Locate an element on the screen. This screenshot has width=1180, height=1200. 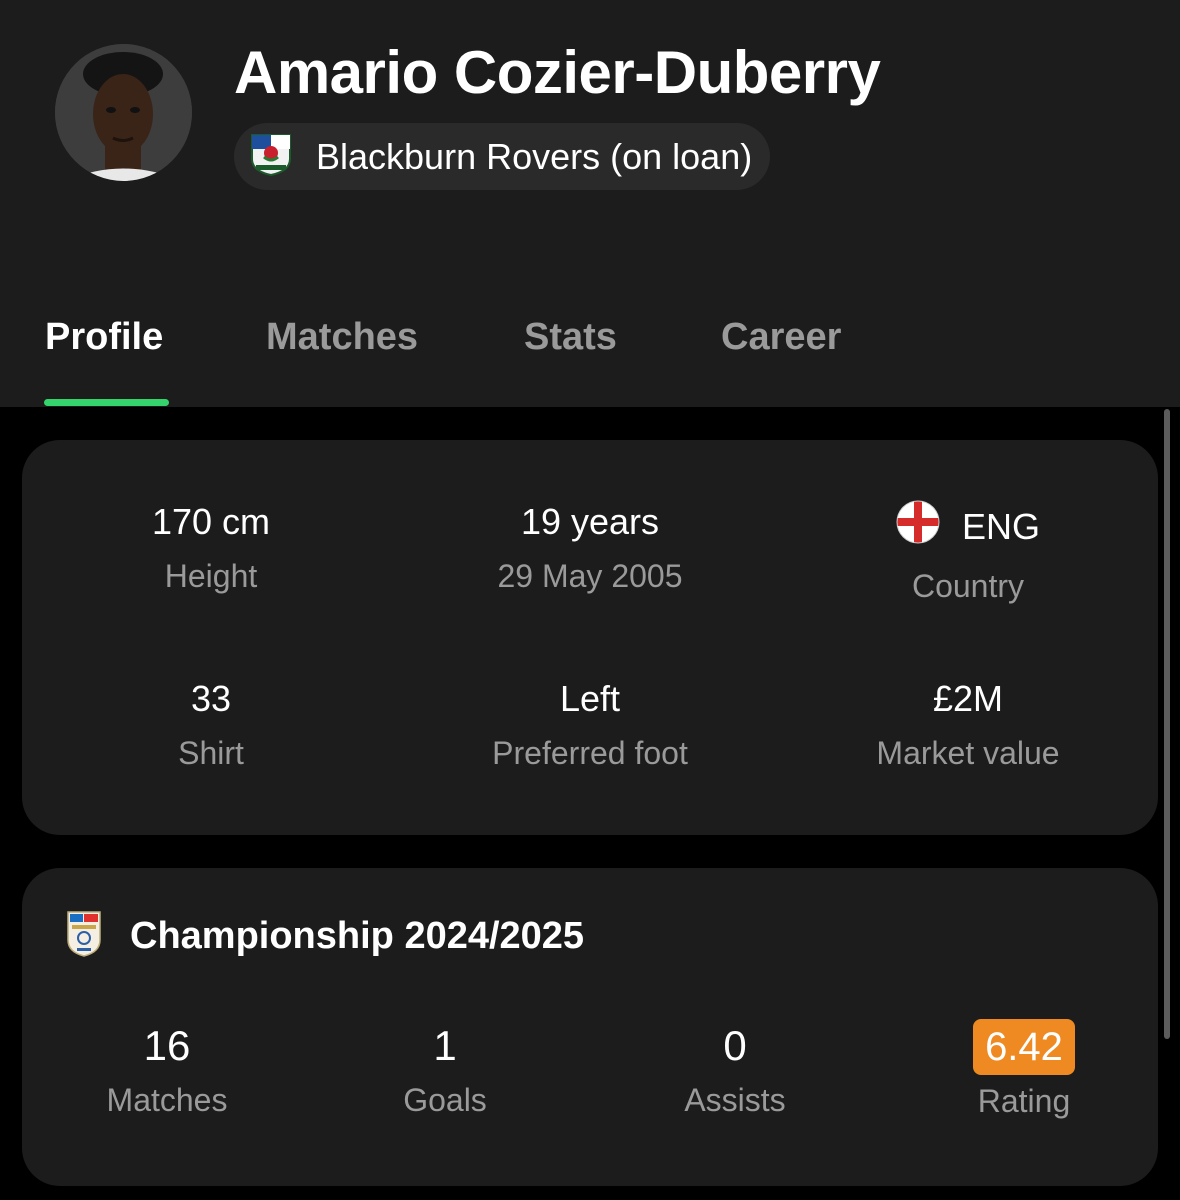
assists-label: Assists is located at coordinates (735, 1100).